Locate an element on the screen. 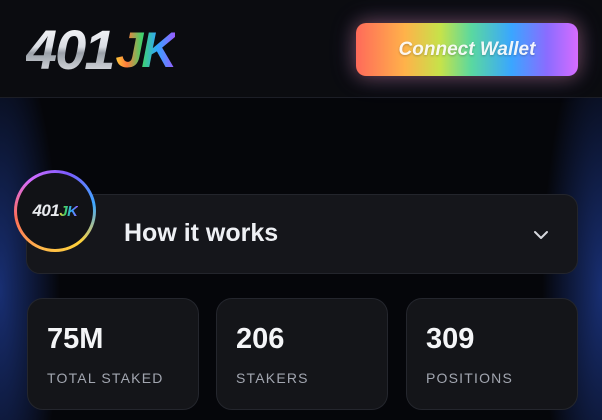  avatar-logo-suffix: JK is located at coordinates (68, 211).